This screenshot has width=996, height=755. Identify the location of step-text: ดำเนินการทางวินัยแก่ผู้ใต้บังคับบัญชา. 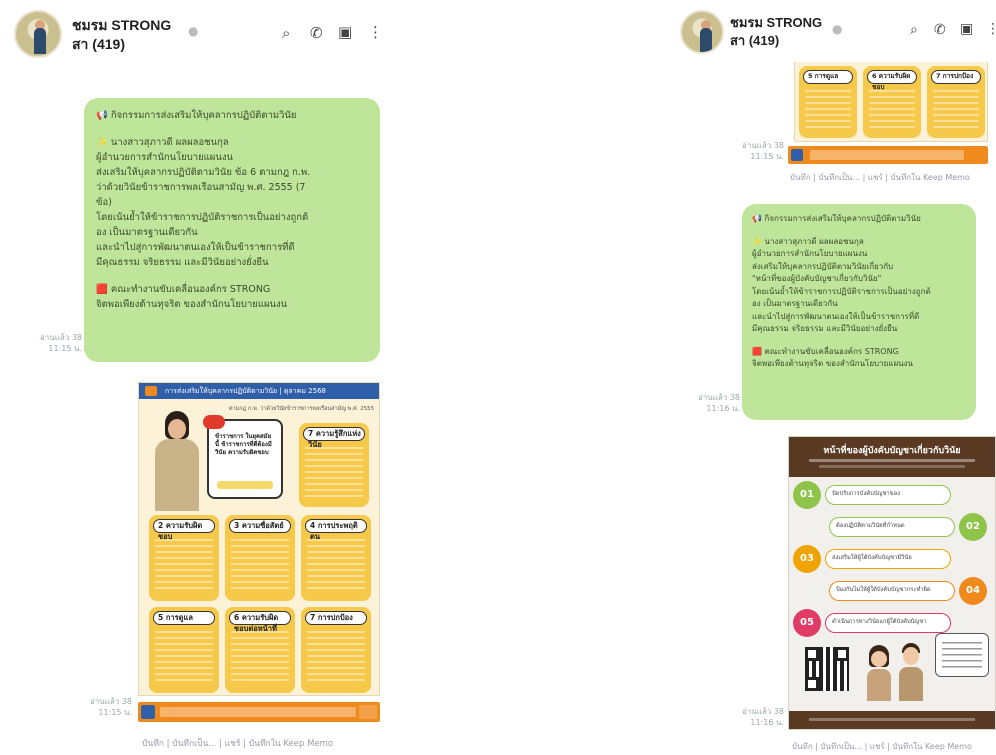
(888, 623).